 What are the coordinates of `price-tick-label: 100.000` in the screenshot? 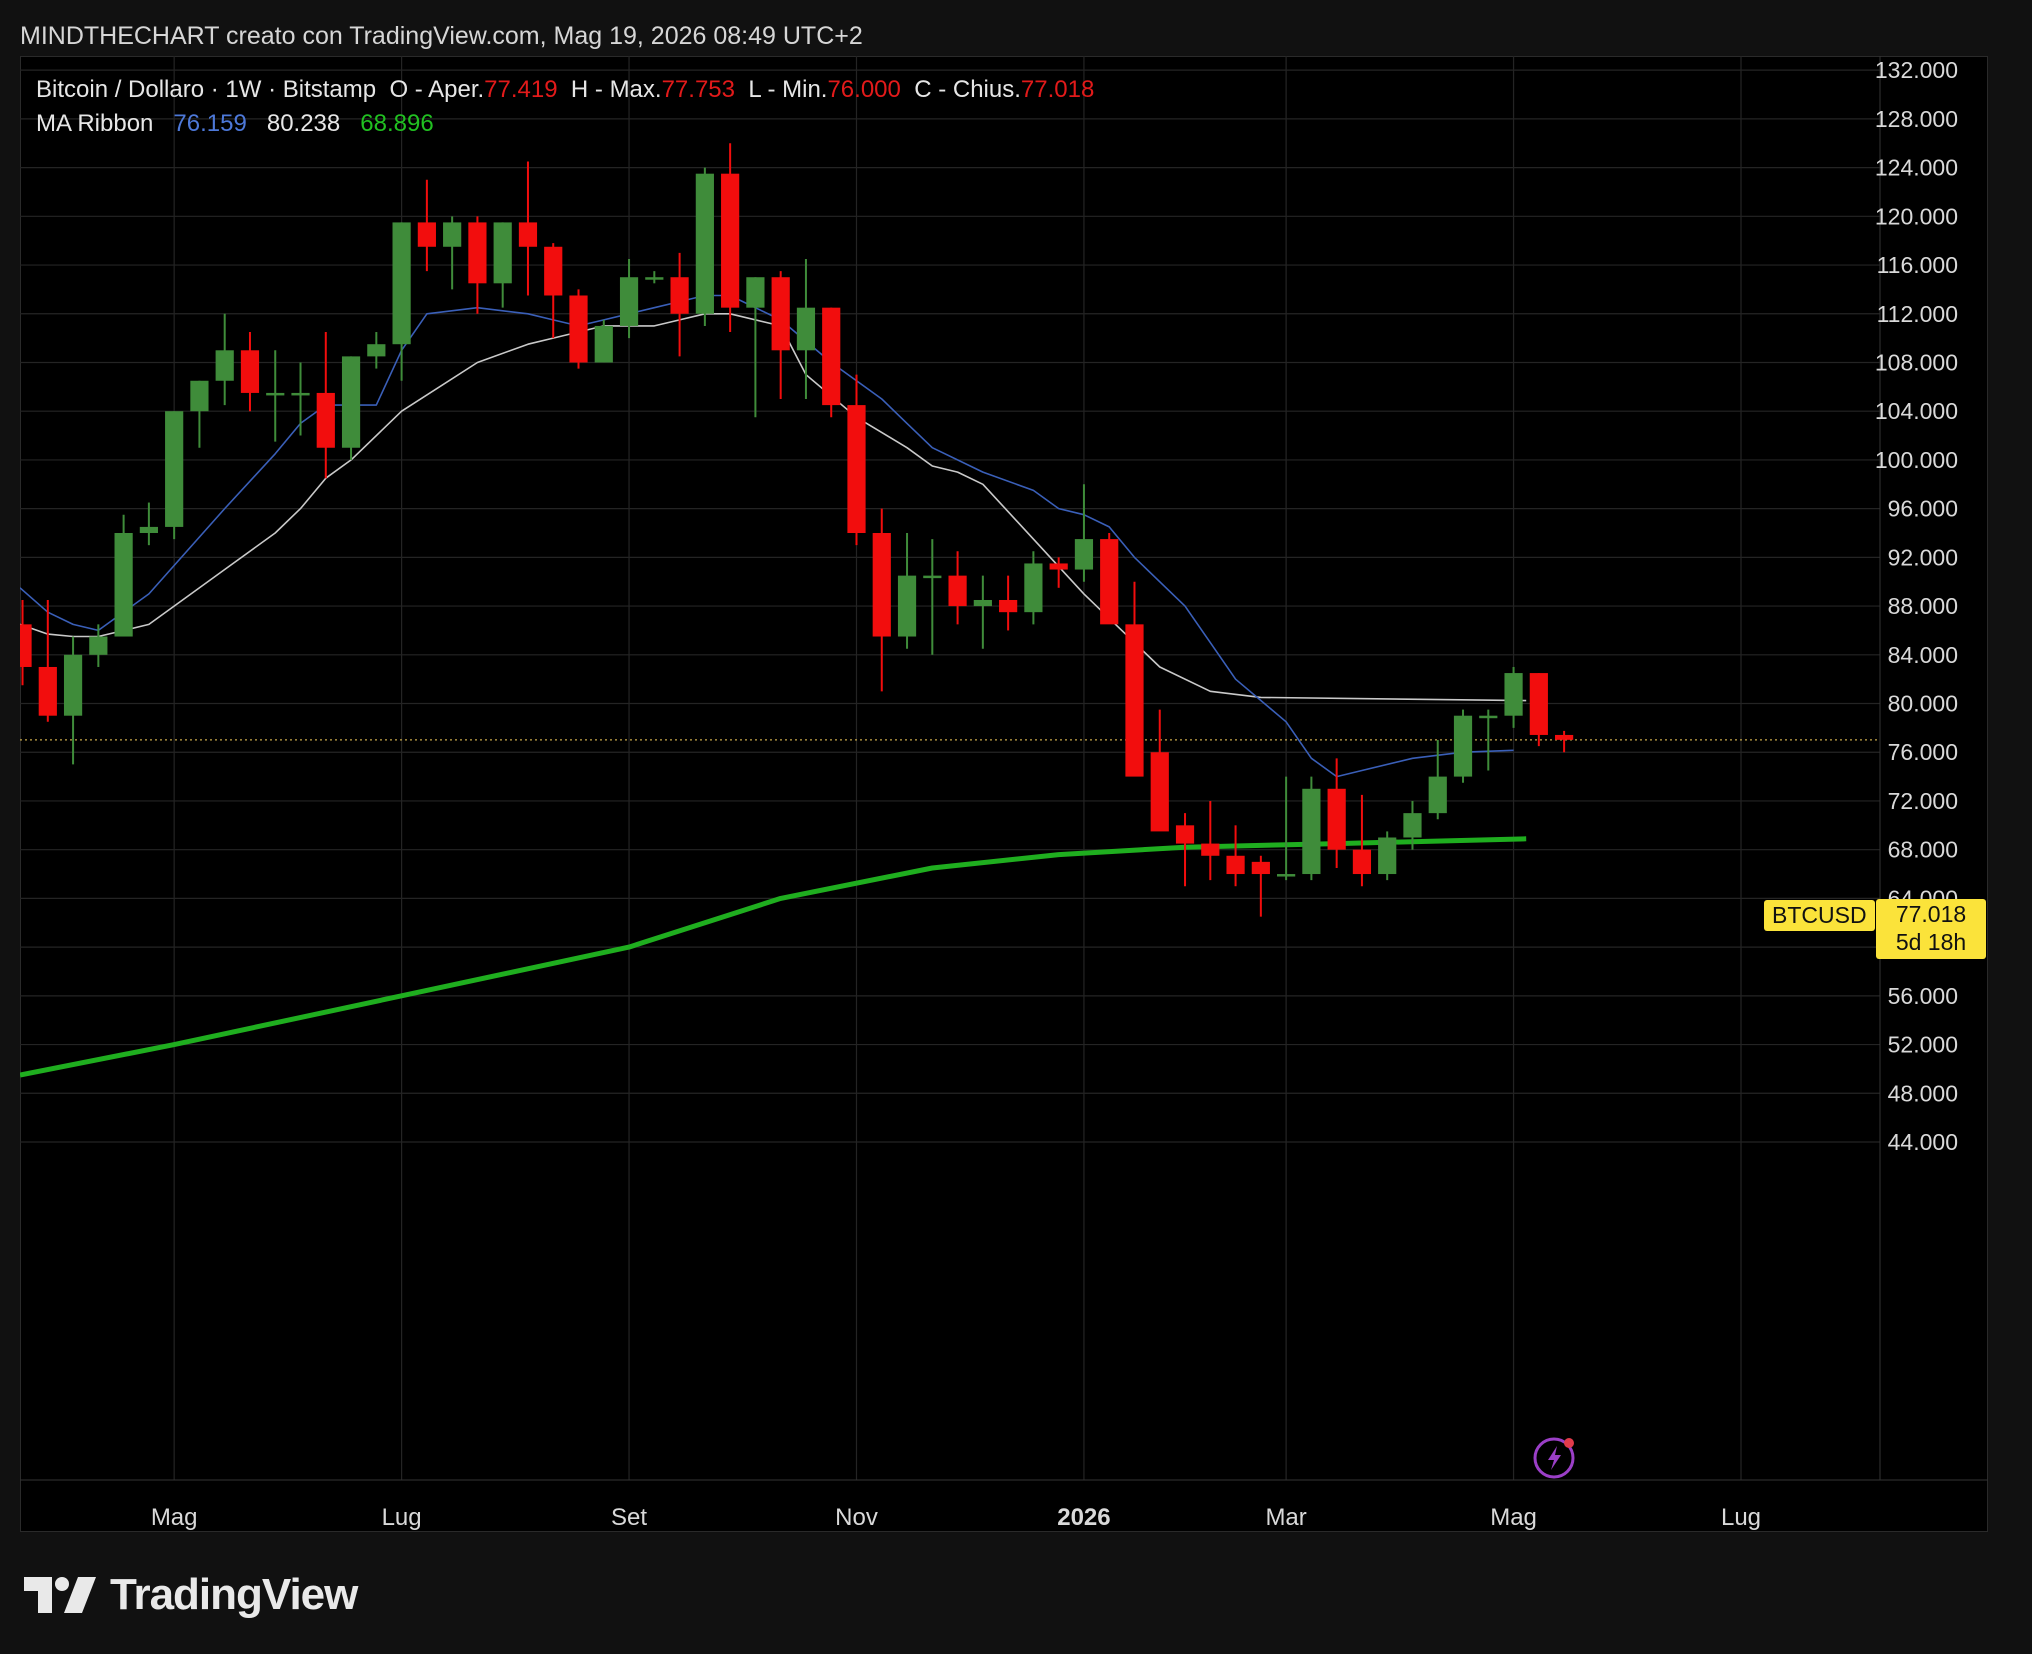 It's located at (1916, 460).